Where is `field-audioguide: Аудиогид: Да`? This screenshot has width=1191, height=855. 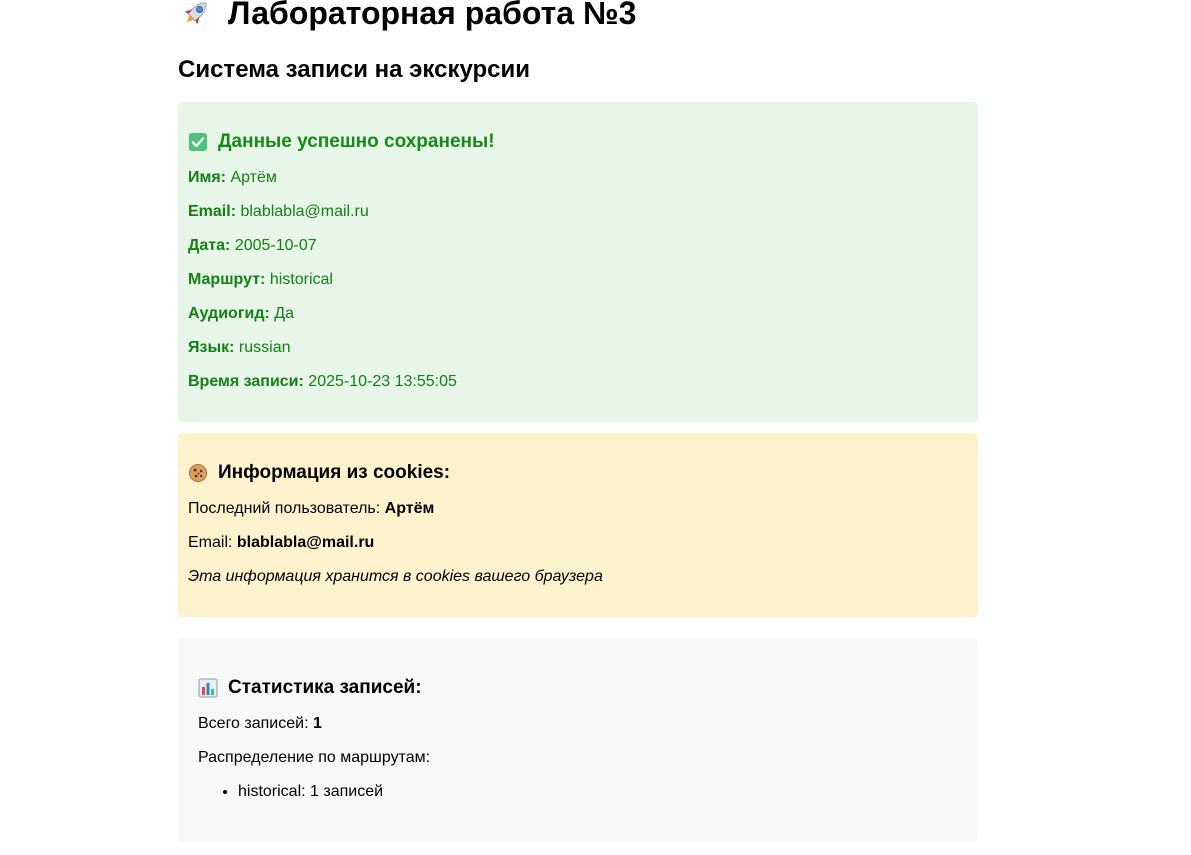
field-audioguide: Аудиогид: Да is located at coordinates (578, 314).